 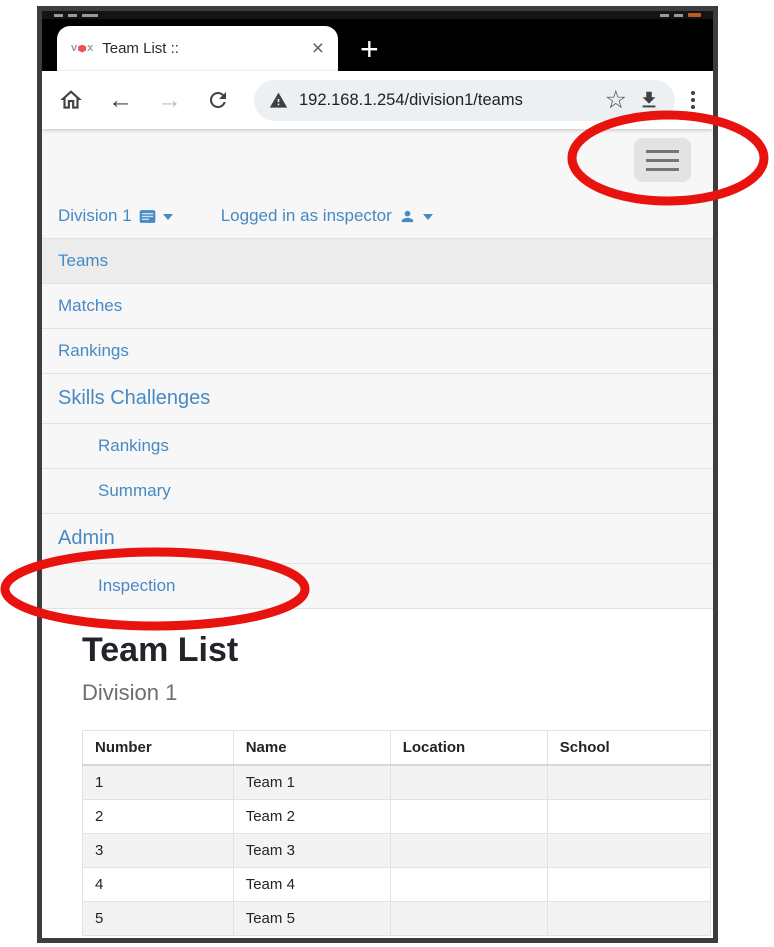 I want to click on column-header-name: Name, so click(x=311, y=748).